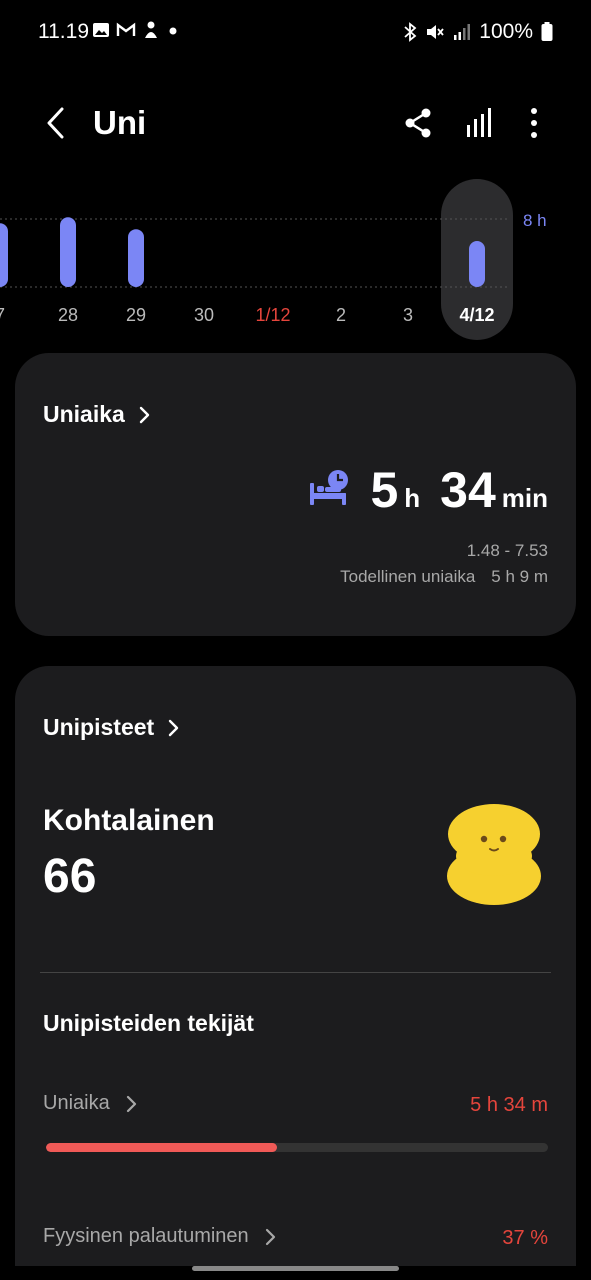  I want to click on status-time: 11.19, so click(63, 31).